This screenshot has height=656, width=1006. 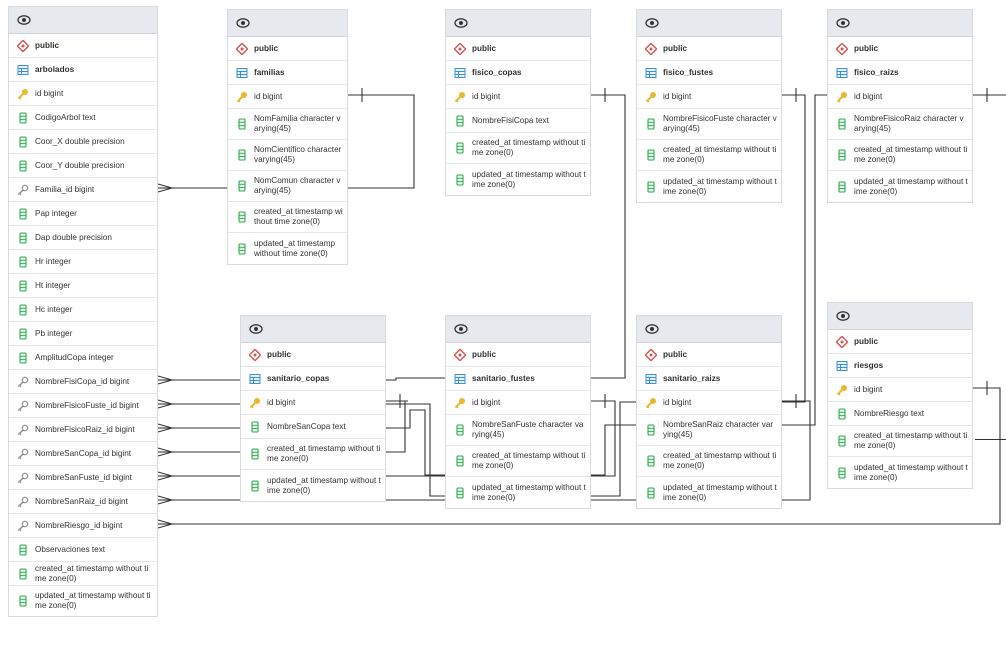 What do you see at coordinates (83, 334) in the screenshot?
I see `column-row: Pb integer` at bounding box center [83, 334].